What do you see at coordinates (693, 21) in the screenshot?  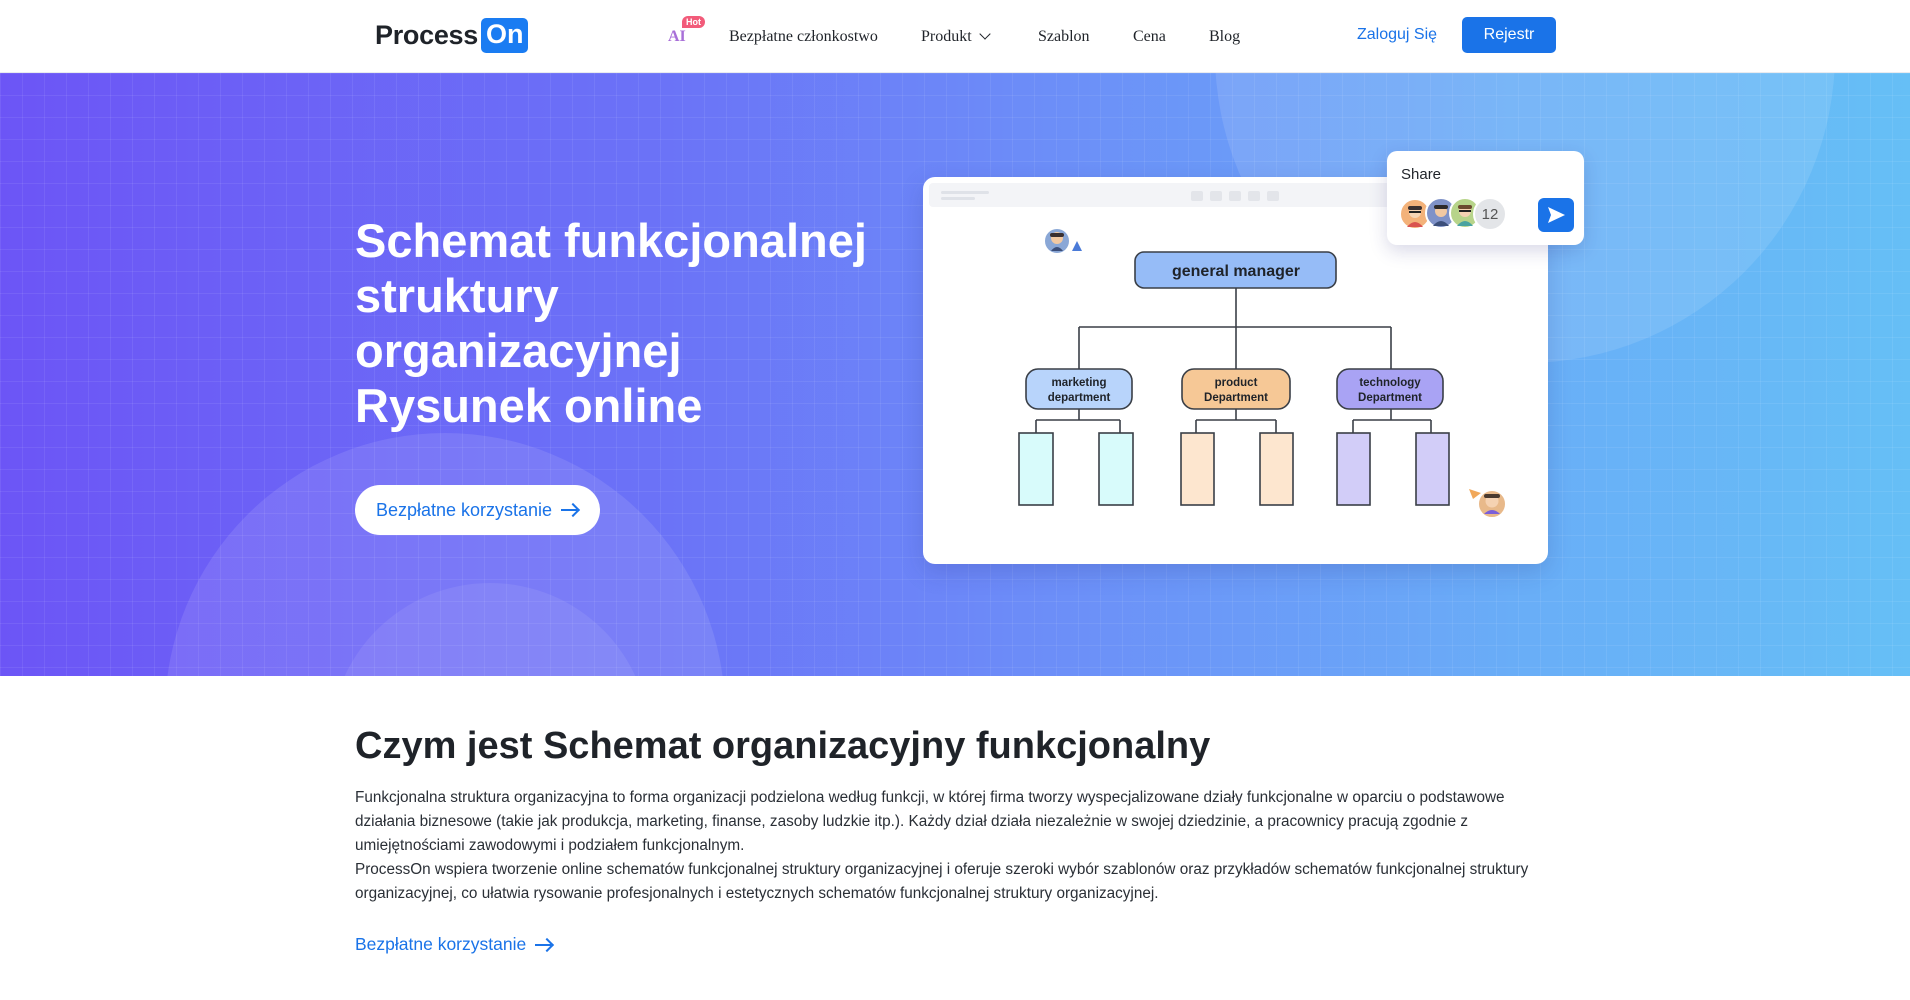 I see `hot-badge: Hot` at bounding box center [693, 21].